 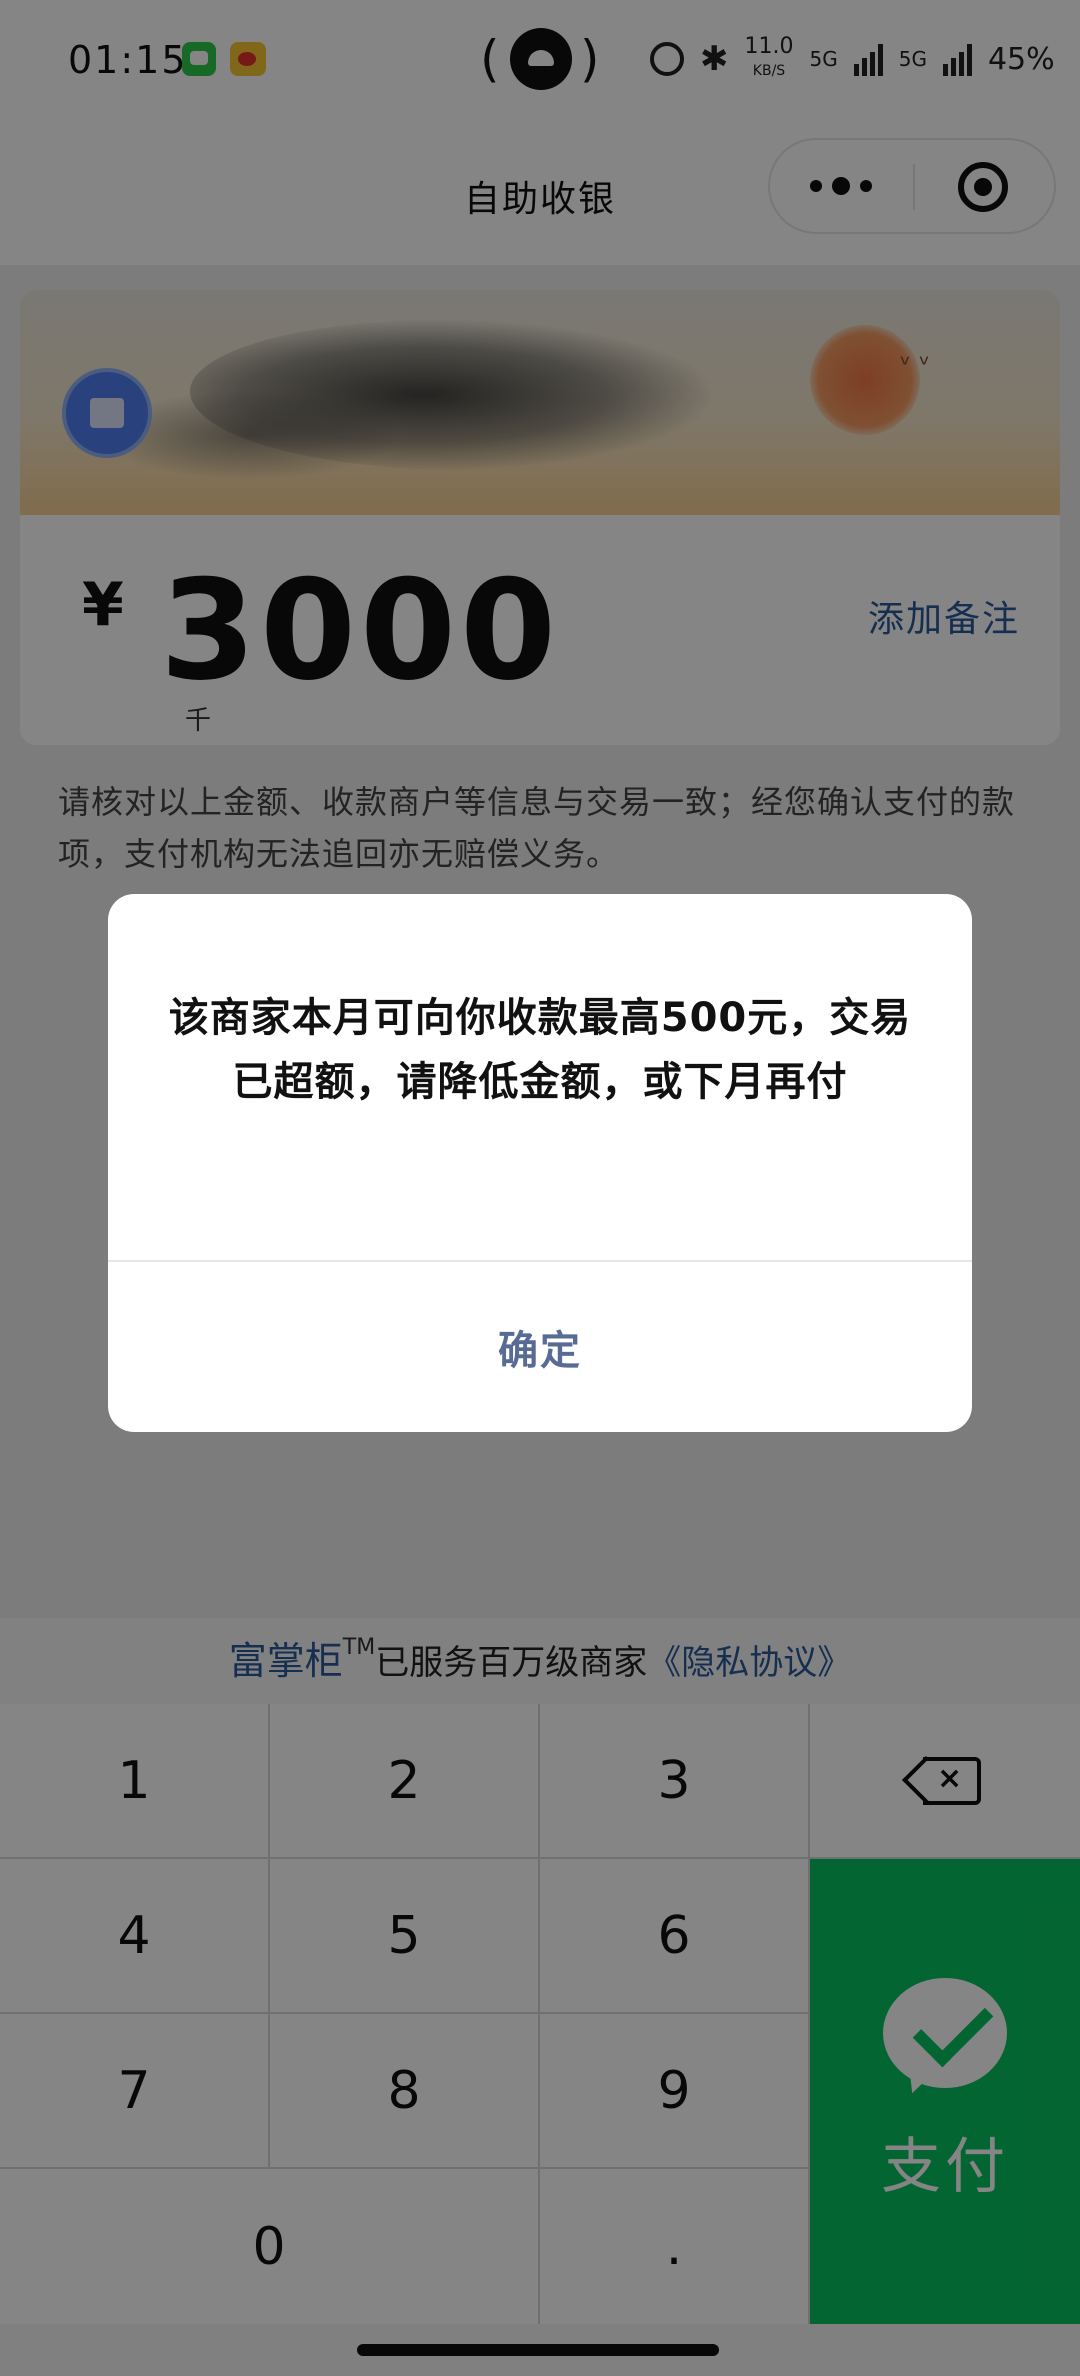 What do you see at coordinates (540, 1347) in the screenshot?
I see `confirm-button: 确定` at bounding box center [540, 1347].